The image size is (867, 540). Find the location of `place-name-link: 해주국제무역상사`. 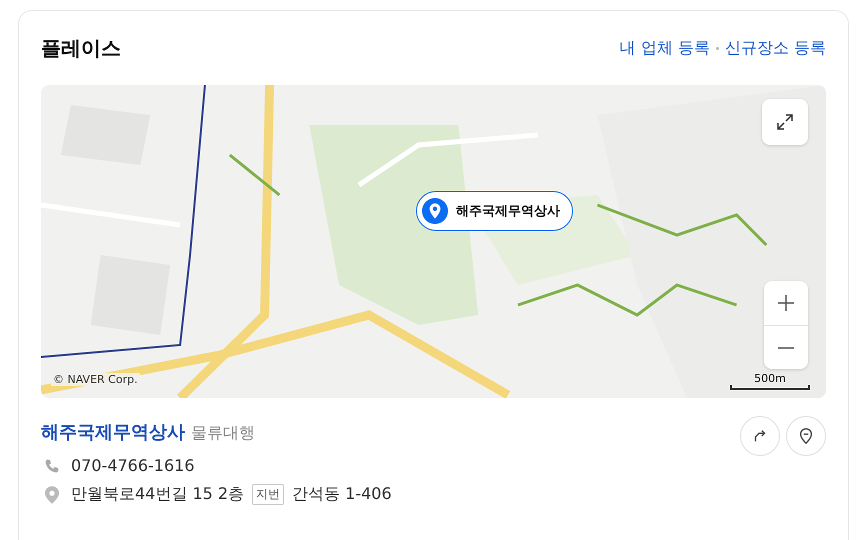

place-name-link: 해주국제무역상사 is located at coordinates (113, 432).